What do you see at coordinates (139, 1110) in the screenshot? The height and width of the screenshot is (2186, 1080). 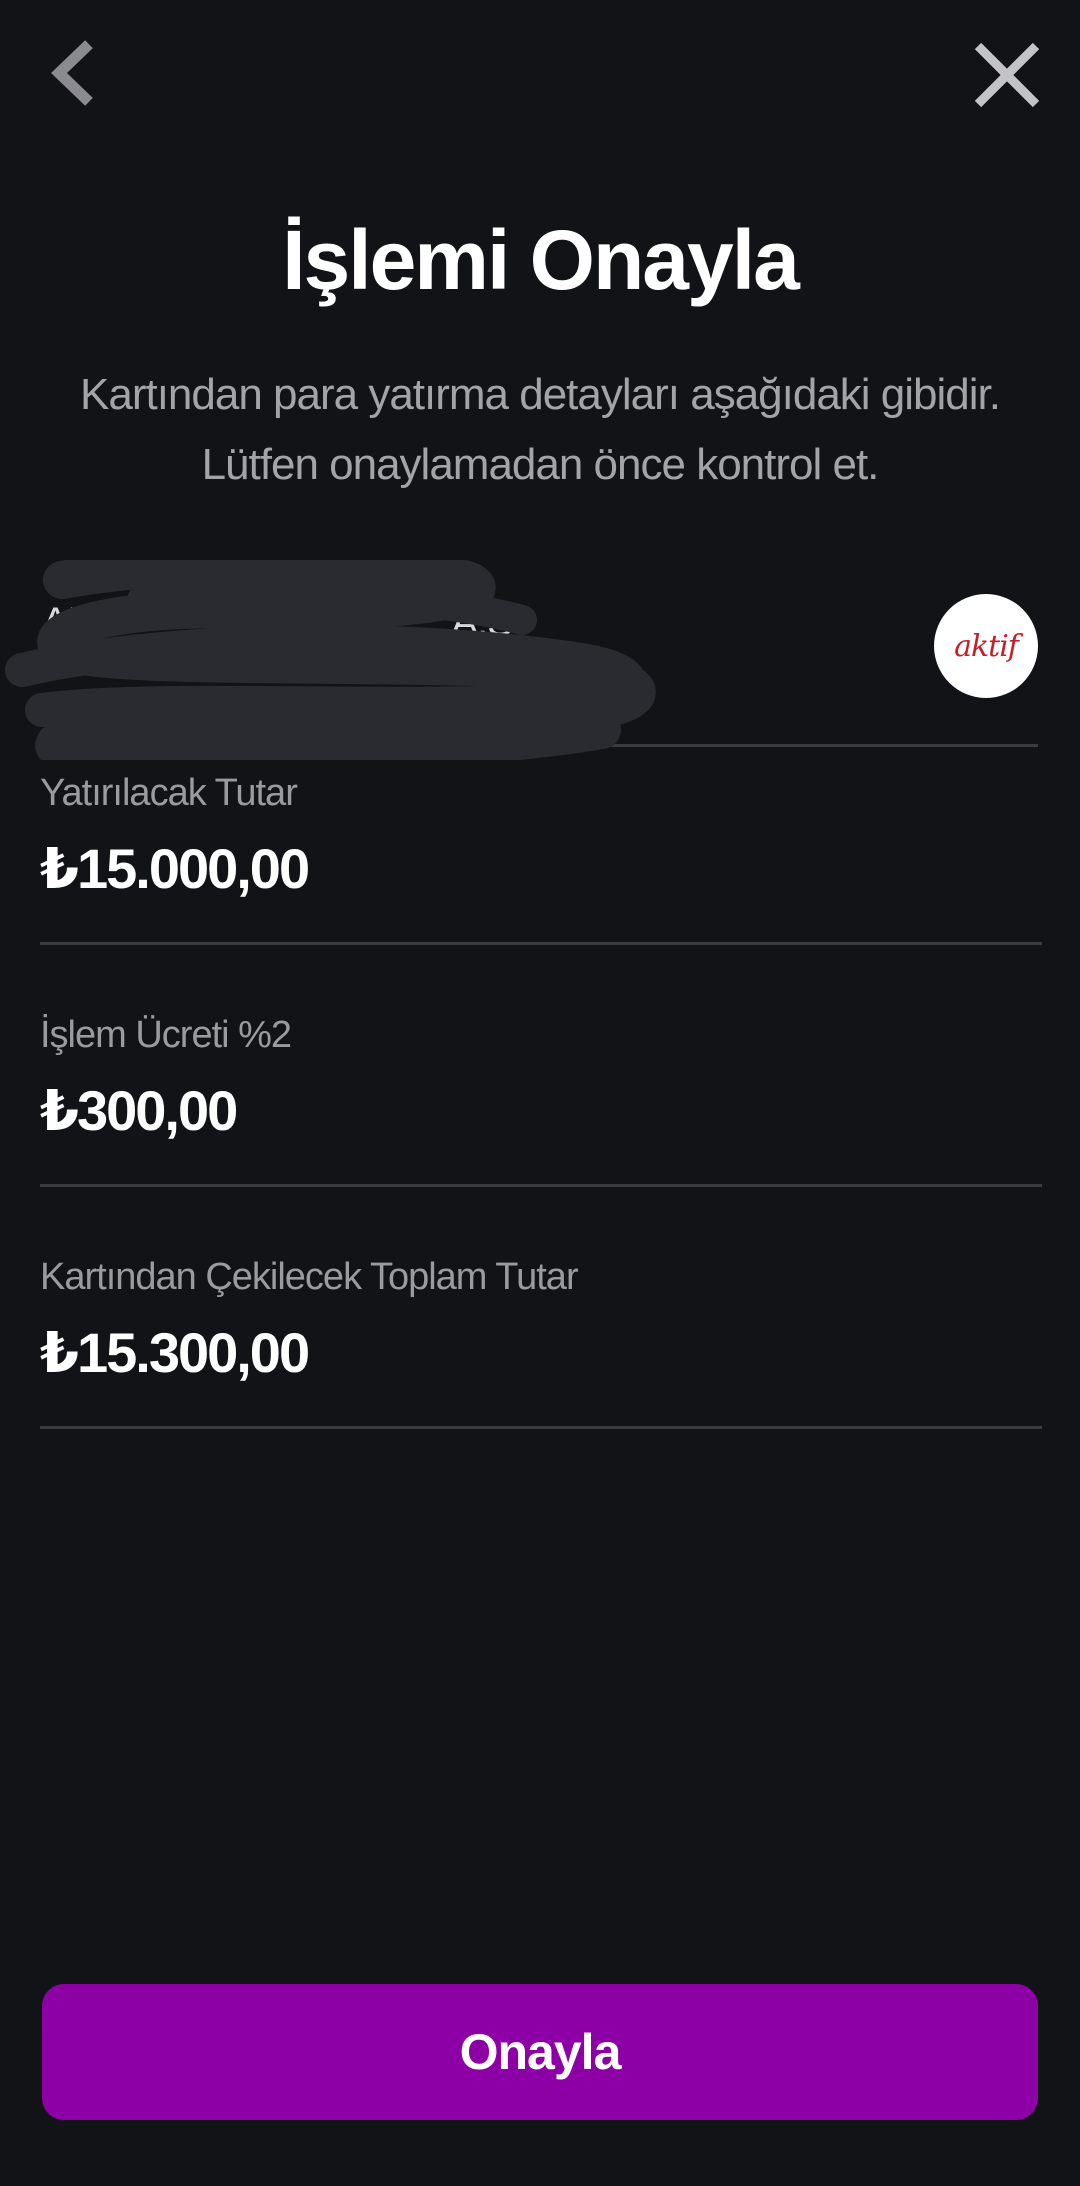 I see `fee-value: ₺300,00` at bounding box center [139, 1110].